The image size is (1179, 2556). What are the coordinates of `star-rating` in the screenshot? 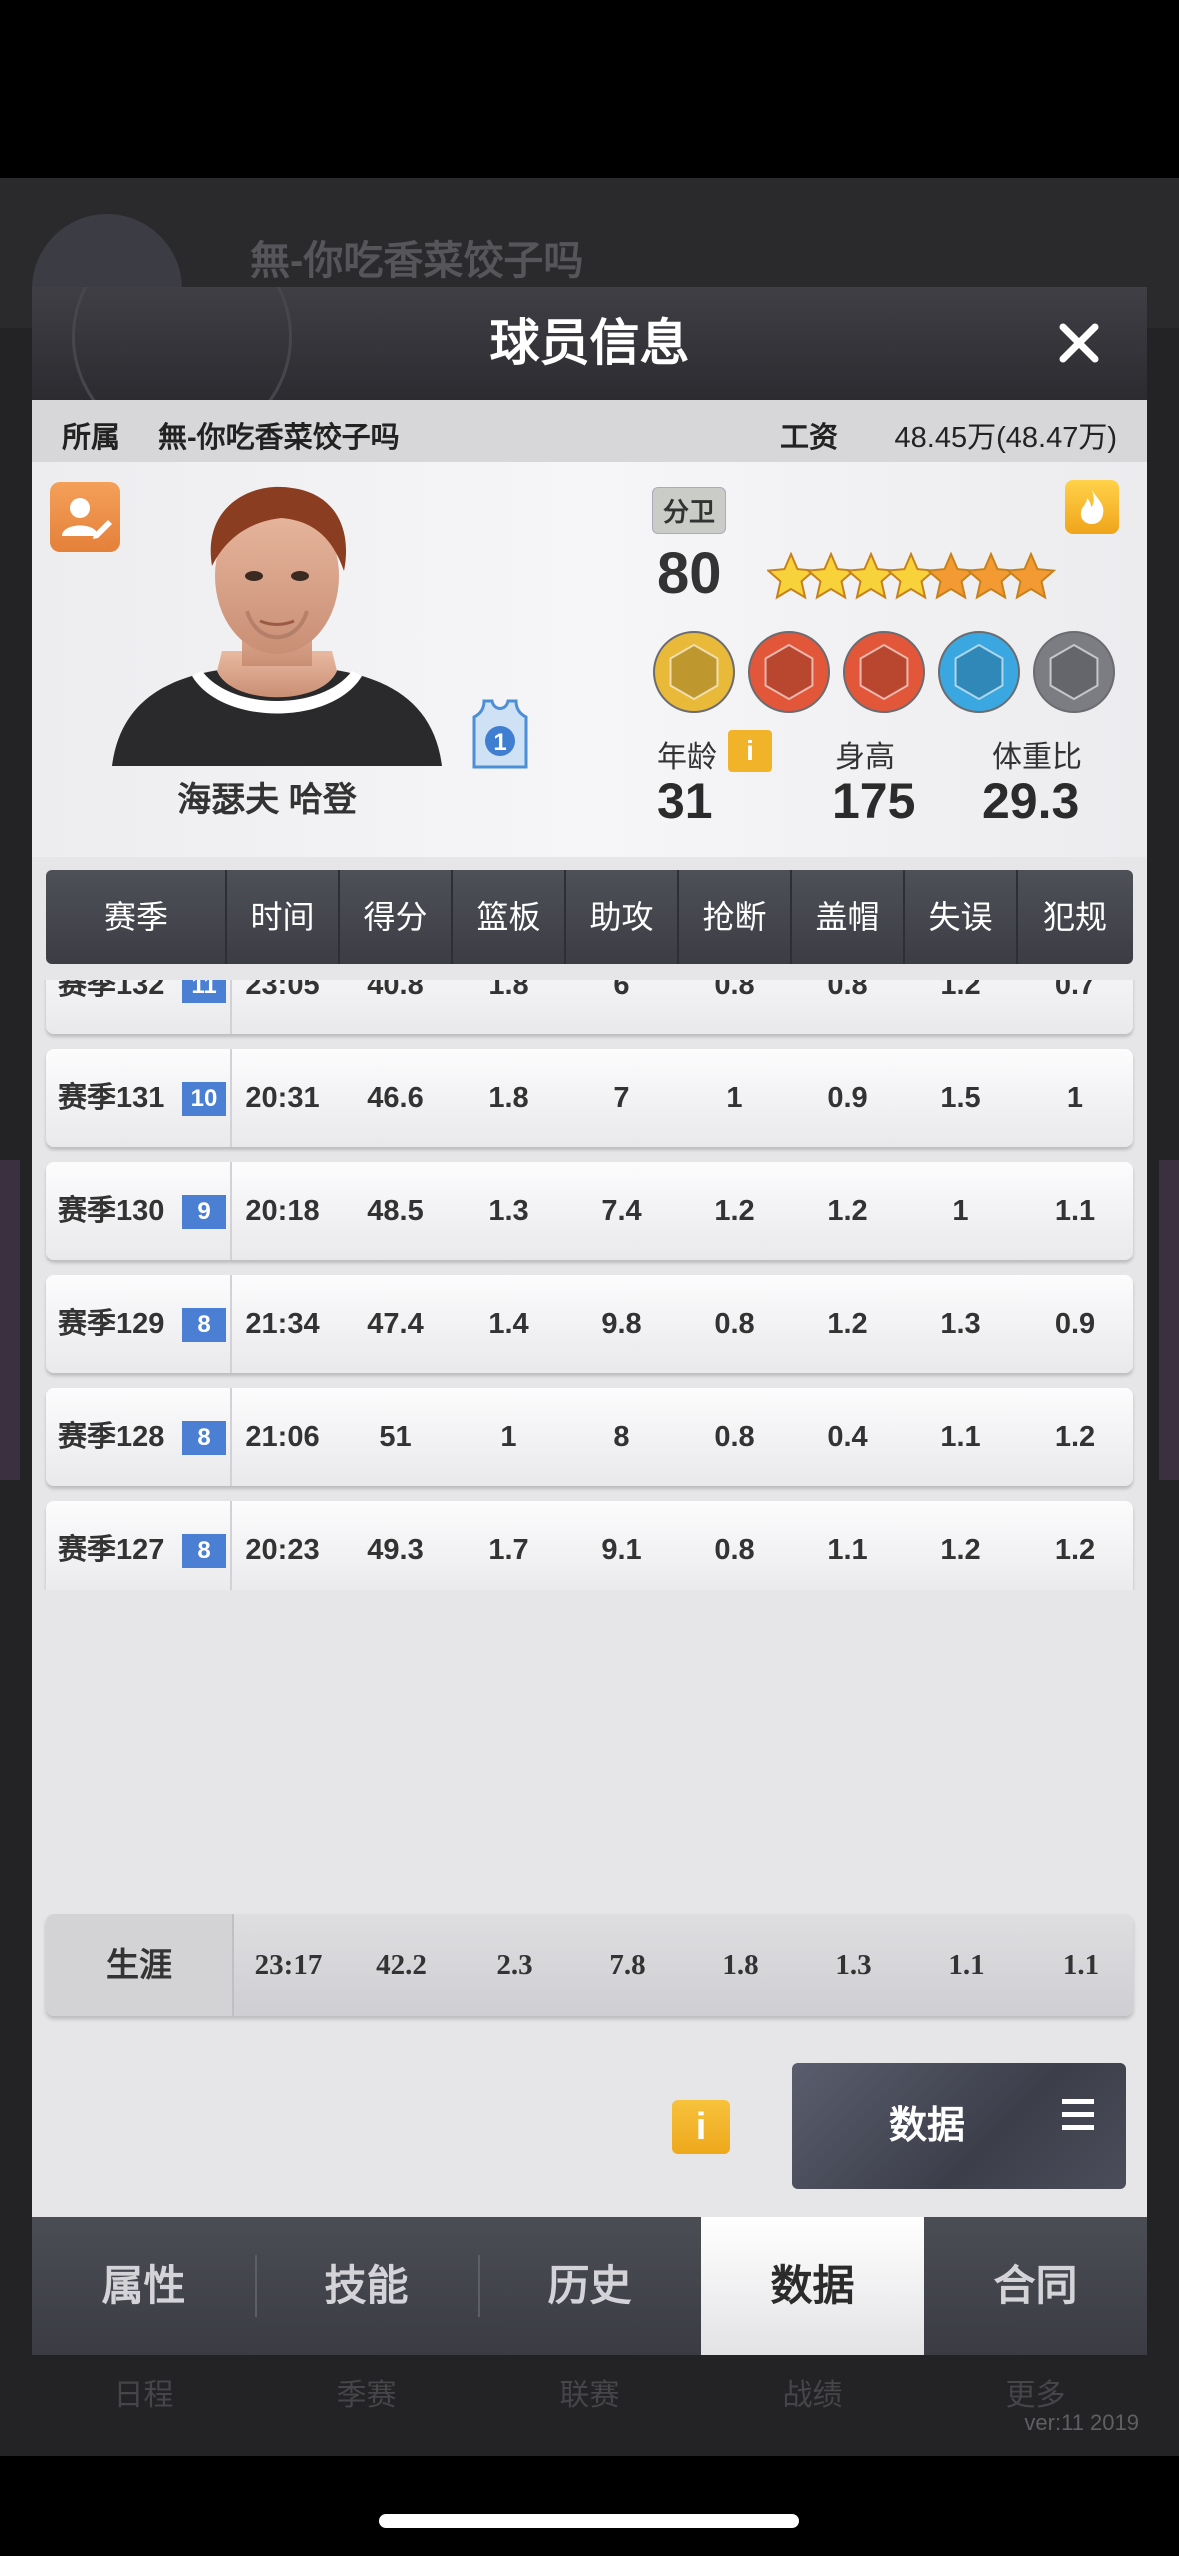 It's located at (912, 575).